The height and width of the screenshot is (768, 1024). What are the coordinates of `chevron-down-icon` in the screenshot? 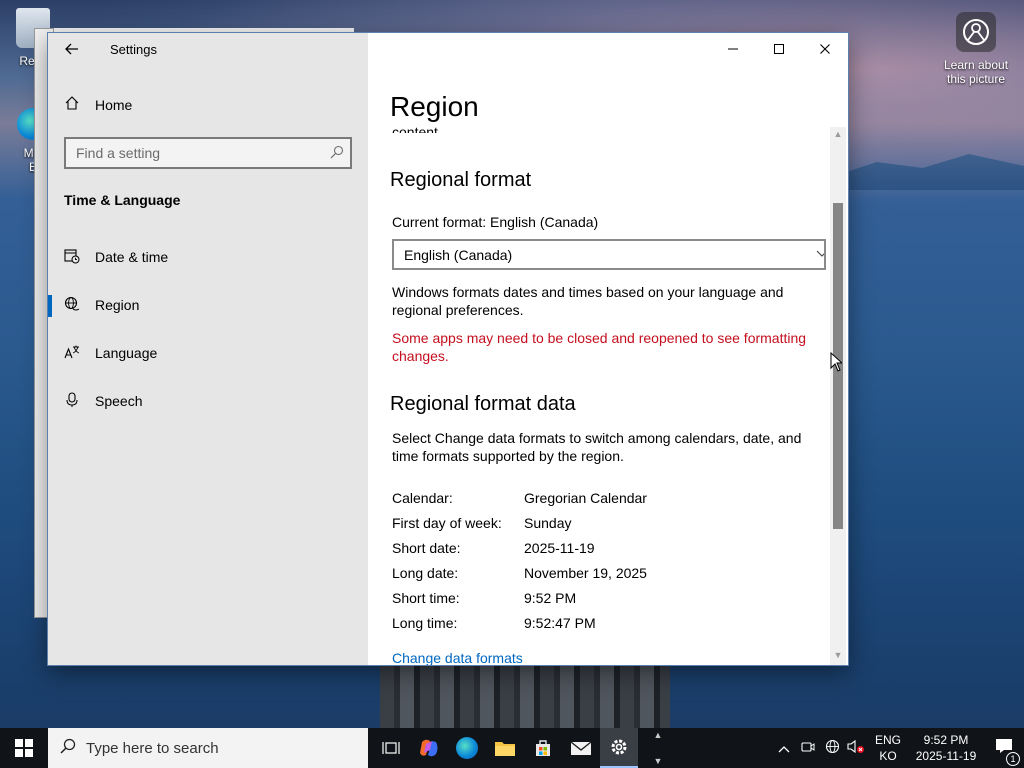 It's located at (820, 254).